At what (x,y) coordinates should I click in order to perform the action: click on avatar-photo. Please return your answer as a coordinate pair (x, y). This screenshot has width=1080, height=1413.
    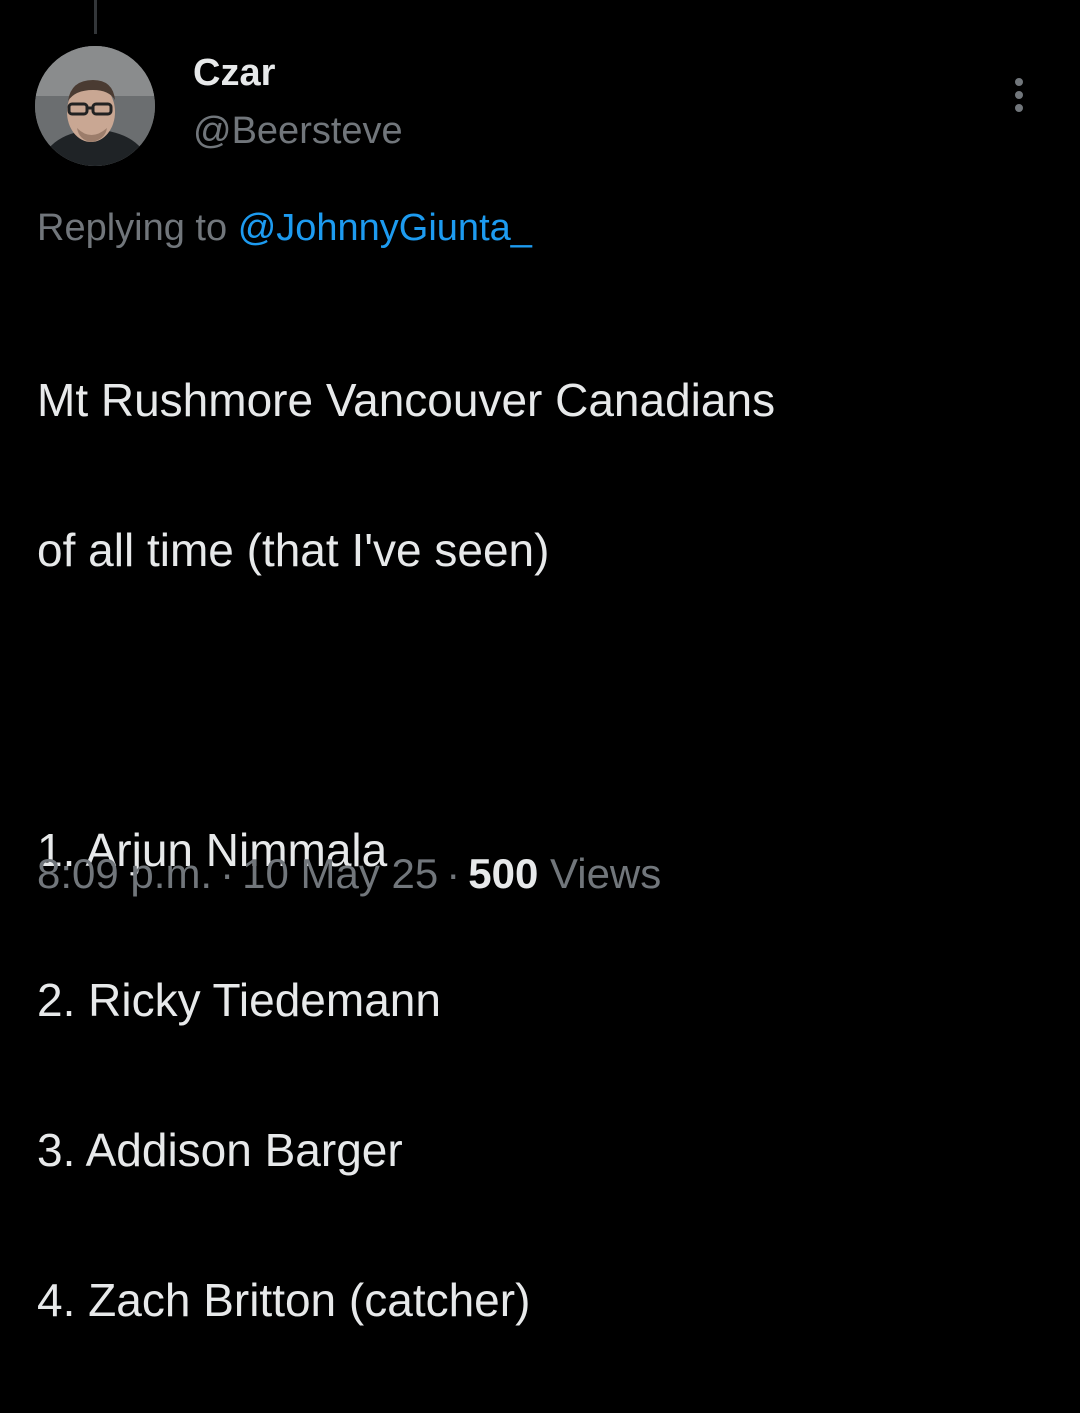
    Looking at the image, I should click on (95, 106).